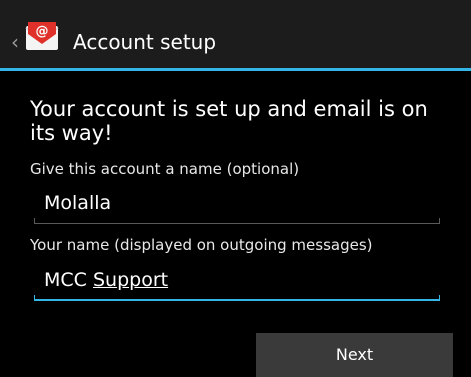 The image size is (471, 377). Describe the element at coordinates (237, 205) in the screenshot. I see `account-name-input: Molalla` at that location.